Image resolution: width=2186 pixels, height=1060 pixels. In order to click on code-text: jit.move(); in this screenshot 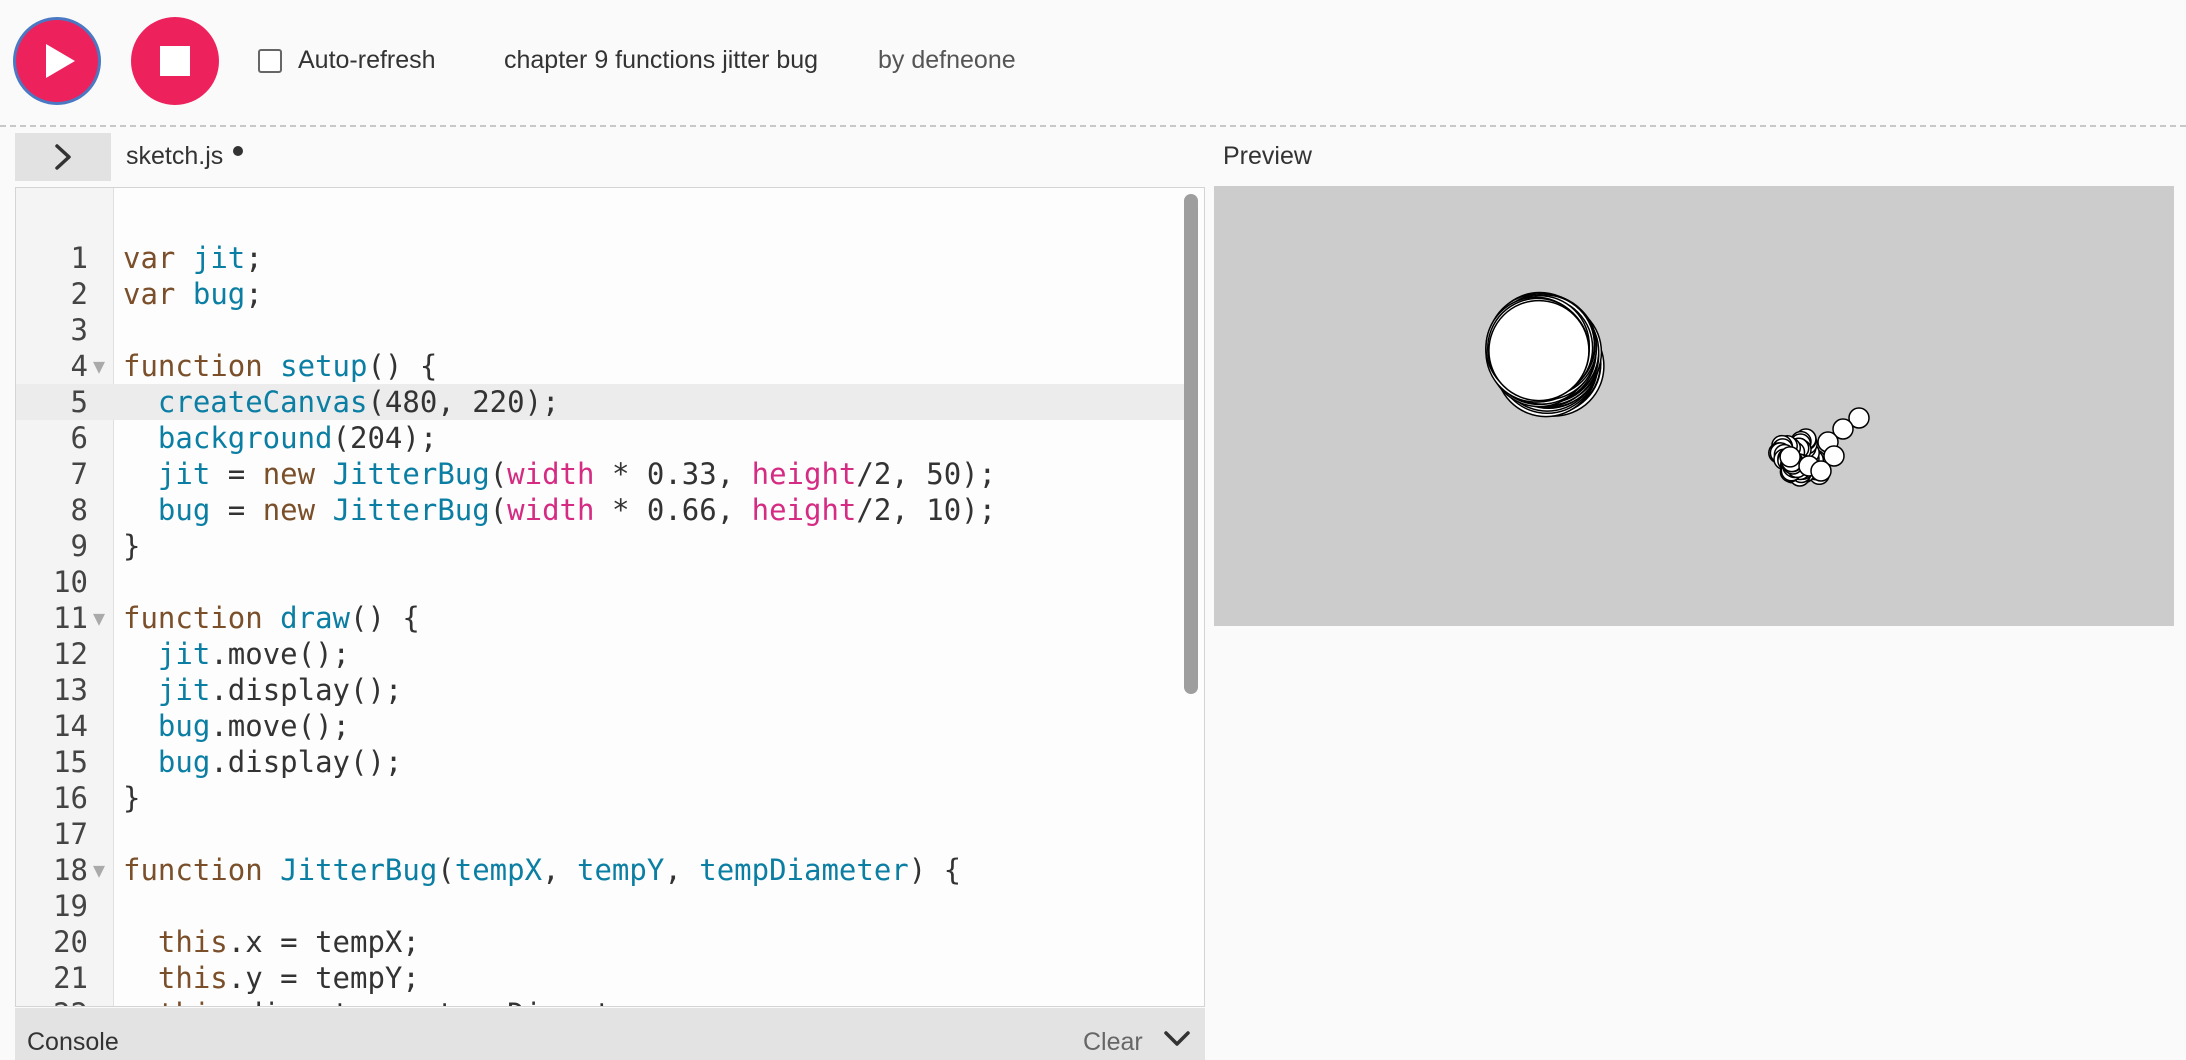, I will do `click(236, 654)`.